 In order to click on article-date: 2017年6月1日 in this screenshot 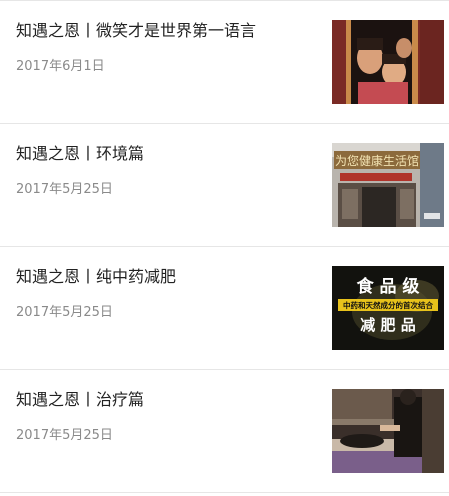, I will do `click(60, 66)`.